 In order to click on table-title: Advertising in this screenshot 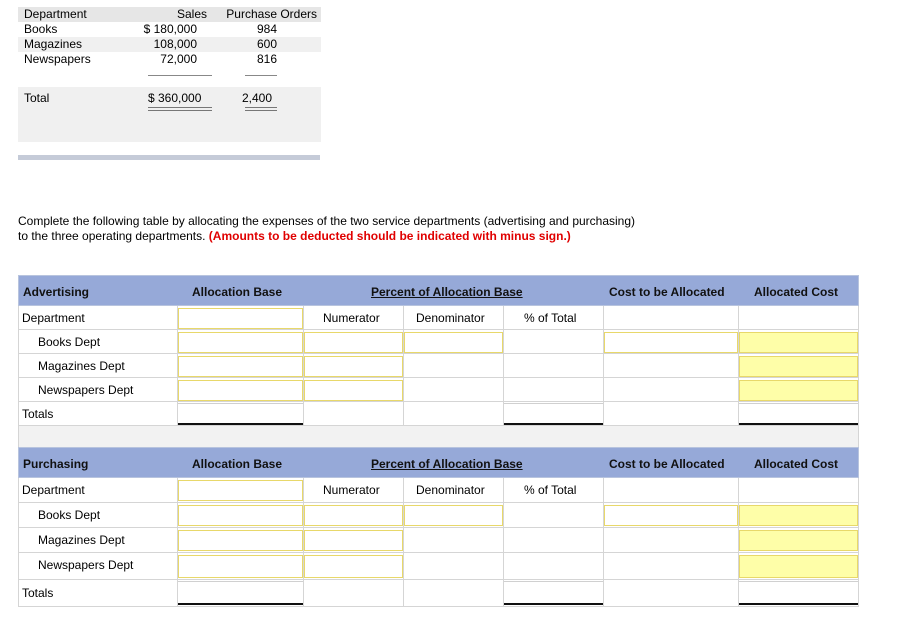, I will do `click(56, 292)`.